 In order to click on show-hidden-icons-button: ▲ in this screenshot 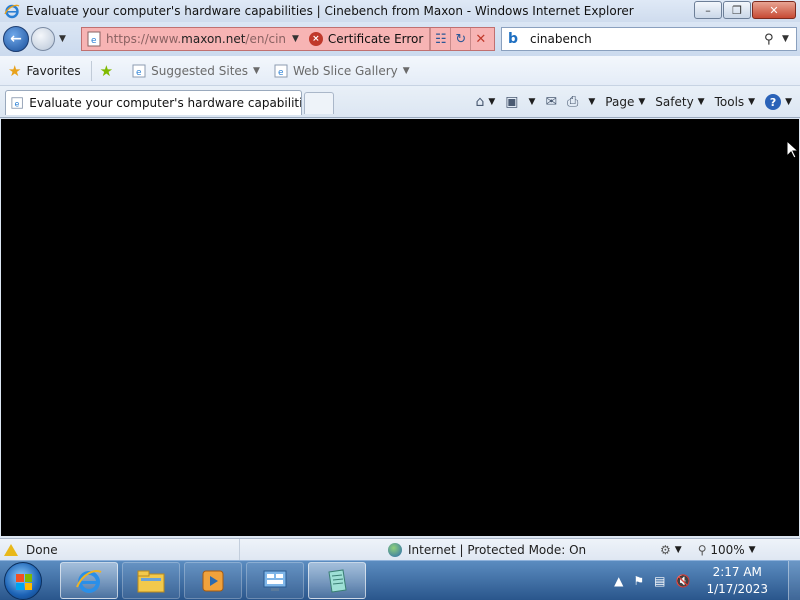, I will do `click(618, 581)`.